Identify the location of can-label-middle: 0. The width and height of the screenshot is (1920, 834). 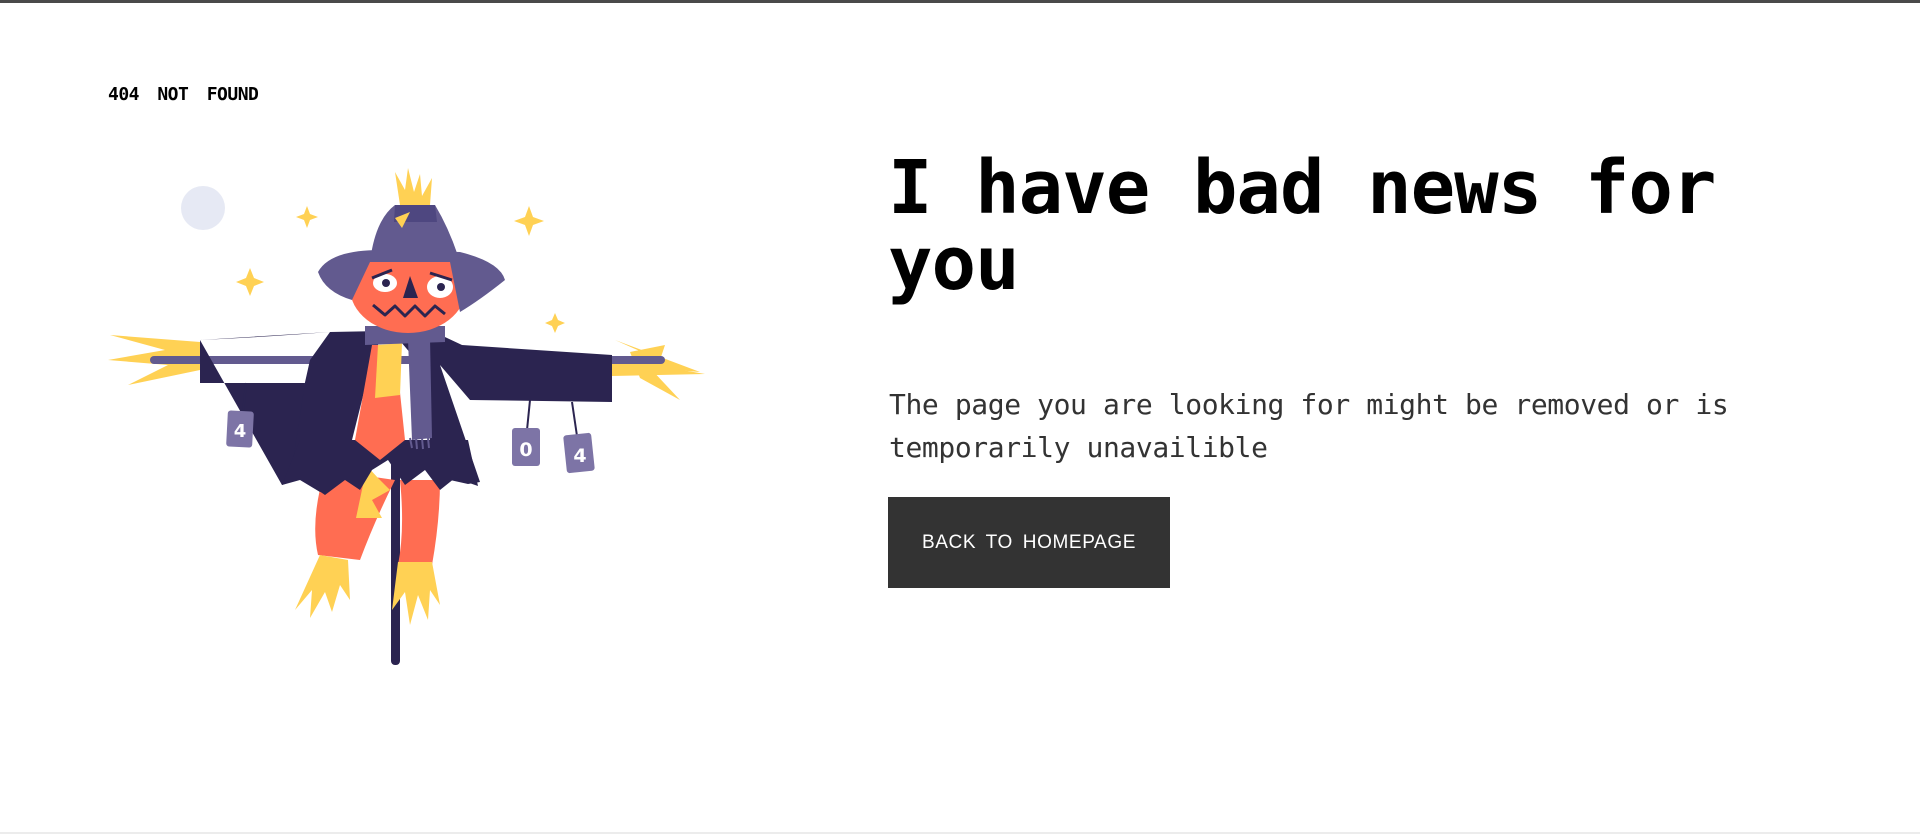
(525, 450).